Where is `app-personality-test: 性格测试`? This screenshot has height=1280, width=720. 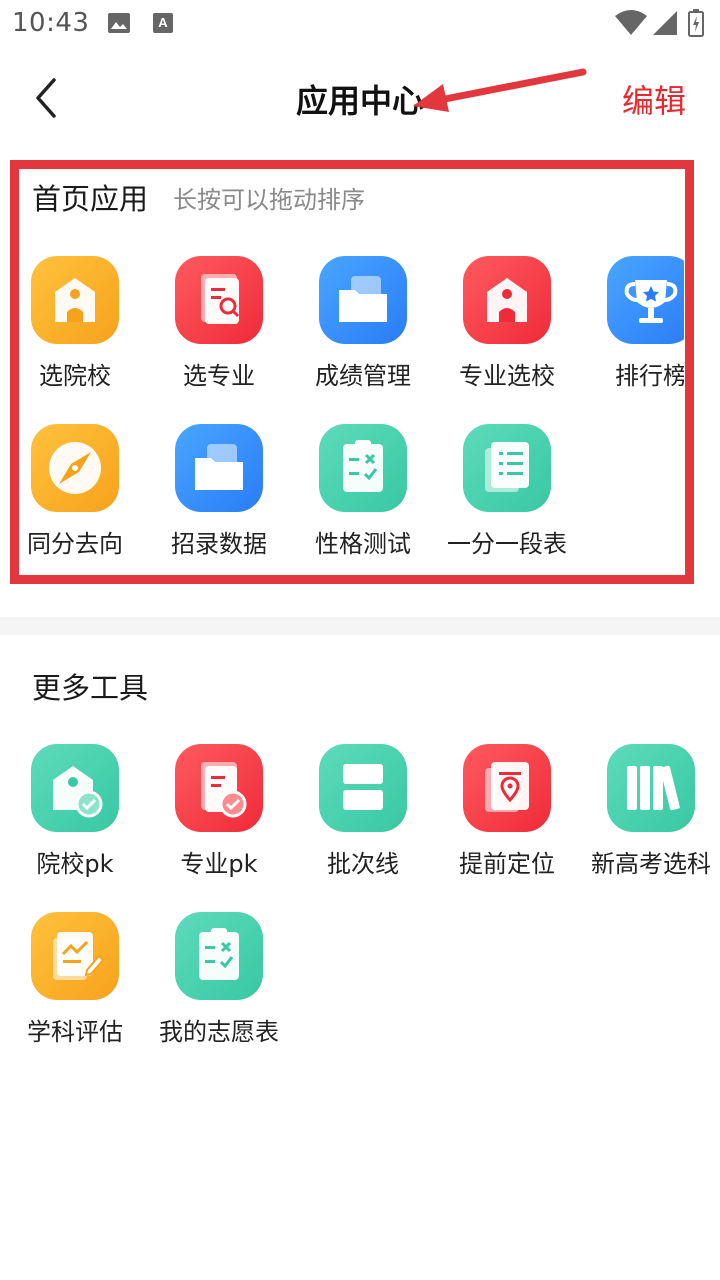
app-personality-test: 性格测试 is located at coordinates (363, 494).